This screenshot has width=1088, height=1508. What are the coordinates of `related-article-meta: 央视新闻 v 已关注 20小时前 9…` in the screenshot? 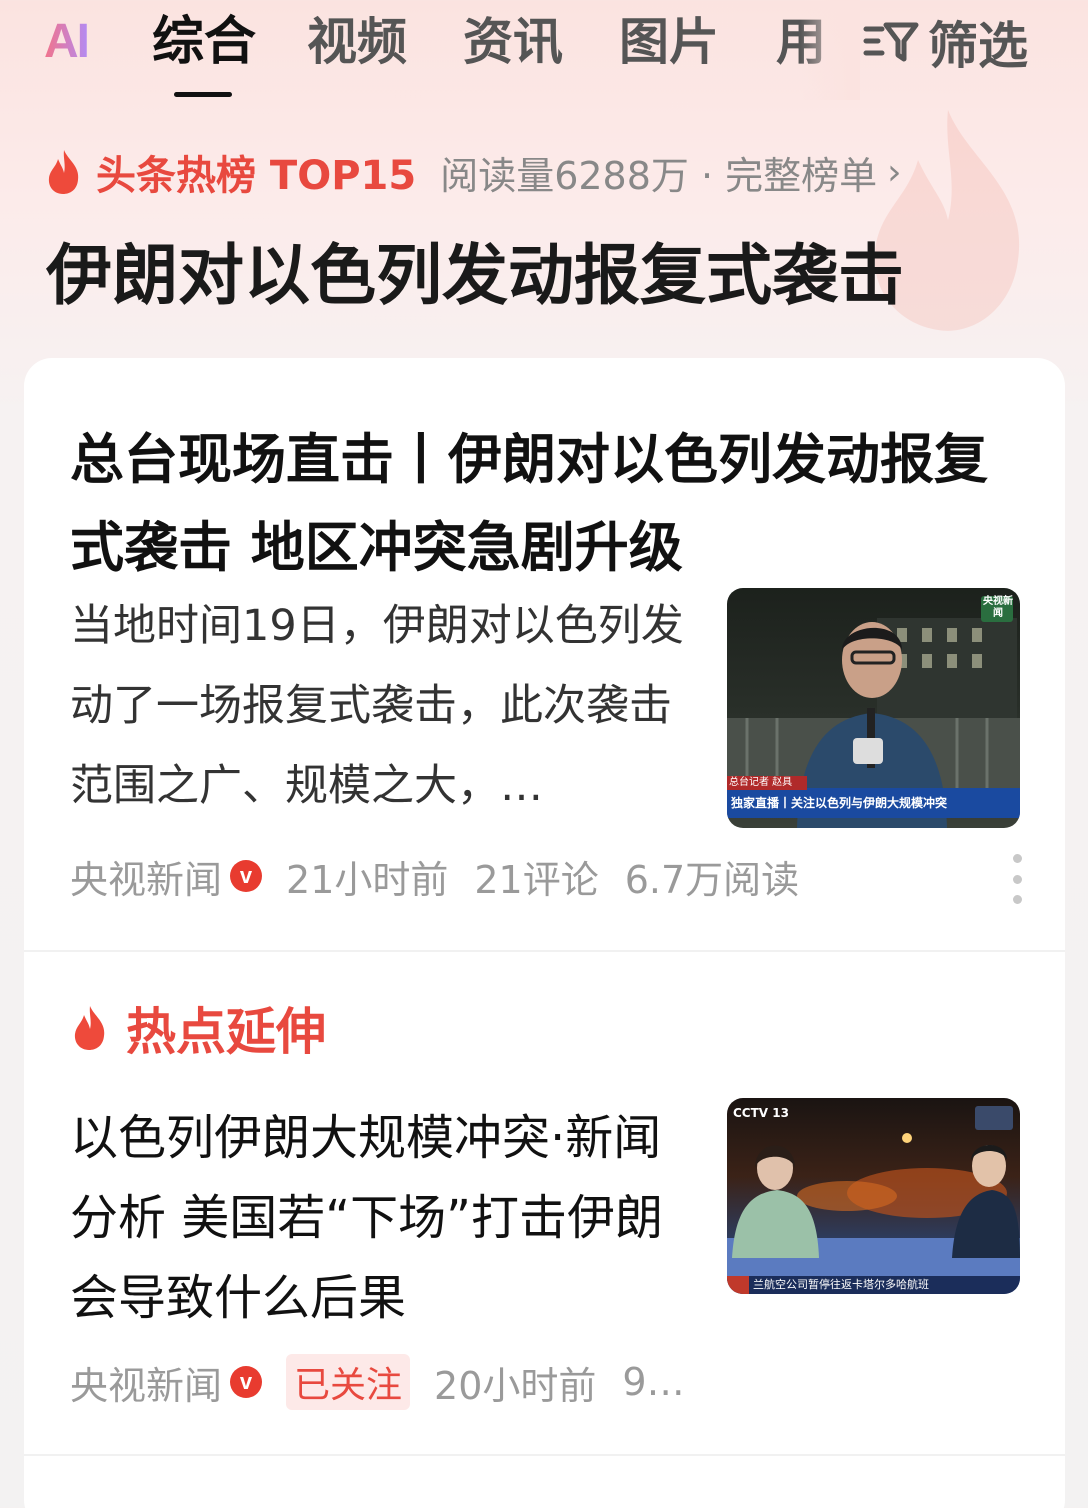 It's located at (390, 1382).